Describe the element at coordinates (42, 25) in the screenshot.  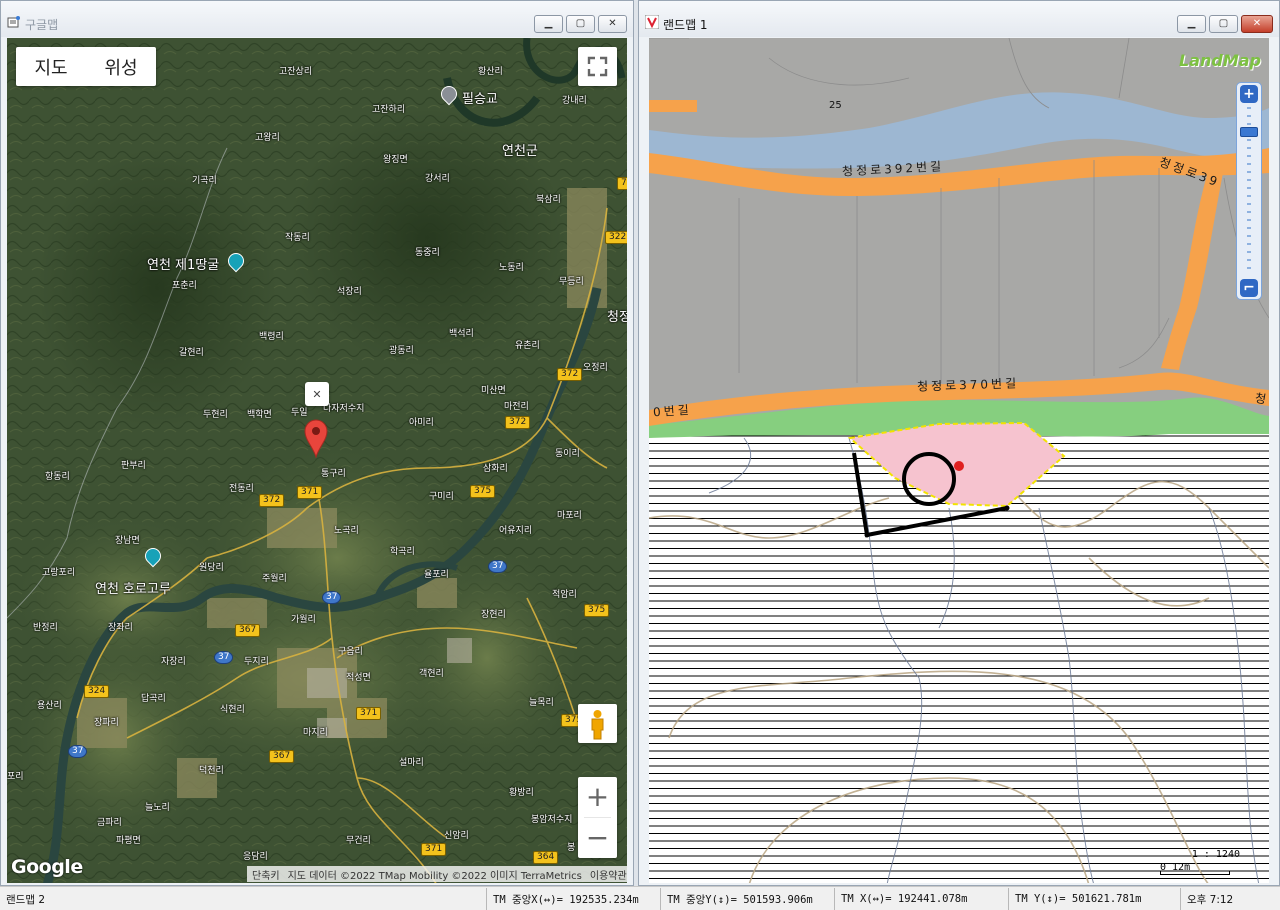
I see `window-title: 구글맵` at that location.